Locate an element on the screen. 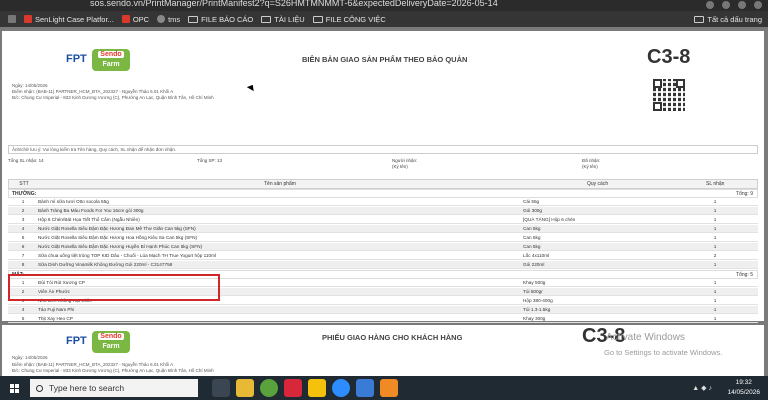 Image resolution: width=768 pixels, height=400 pixels. translate-icon is located at coordinates (710, 5).